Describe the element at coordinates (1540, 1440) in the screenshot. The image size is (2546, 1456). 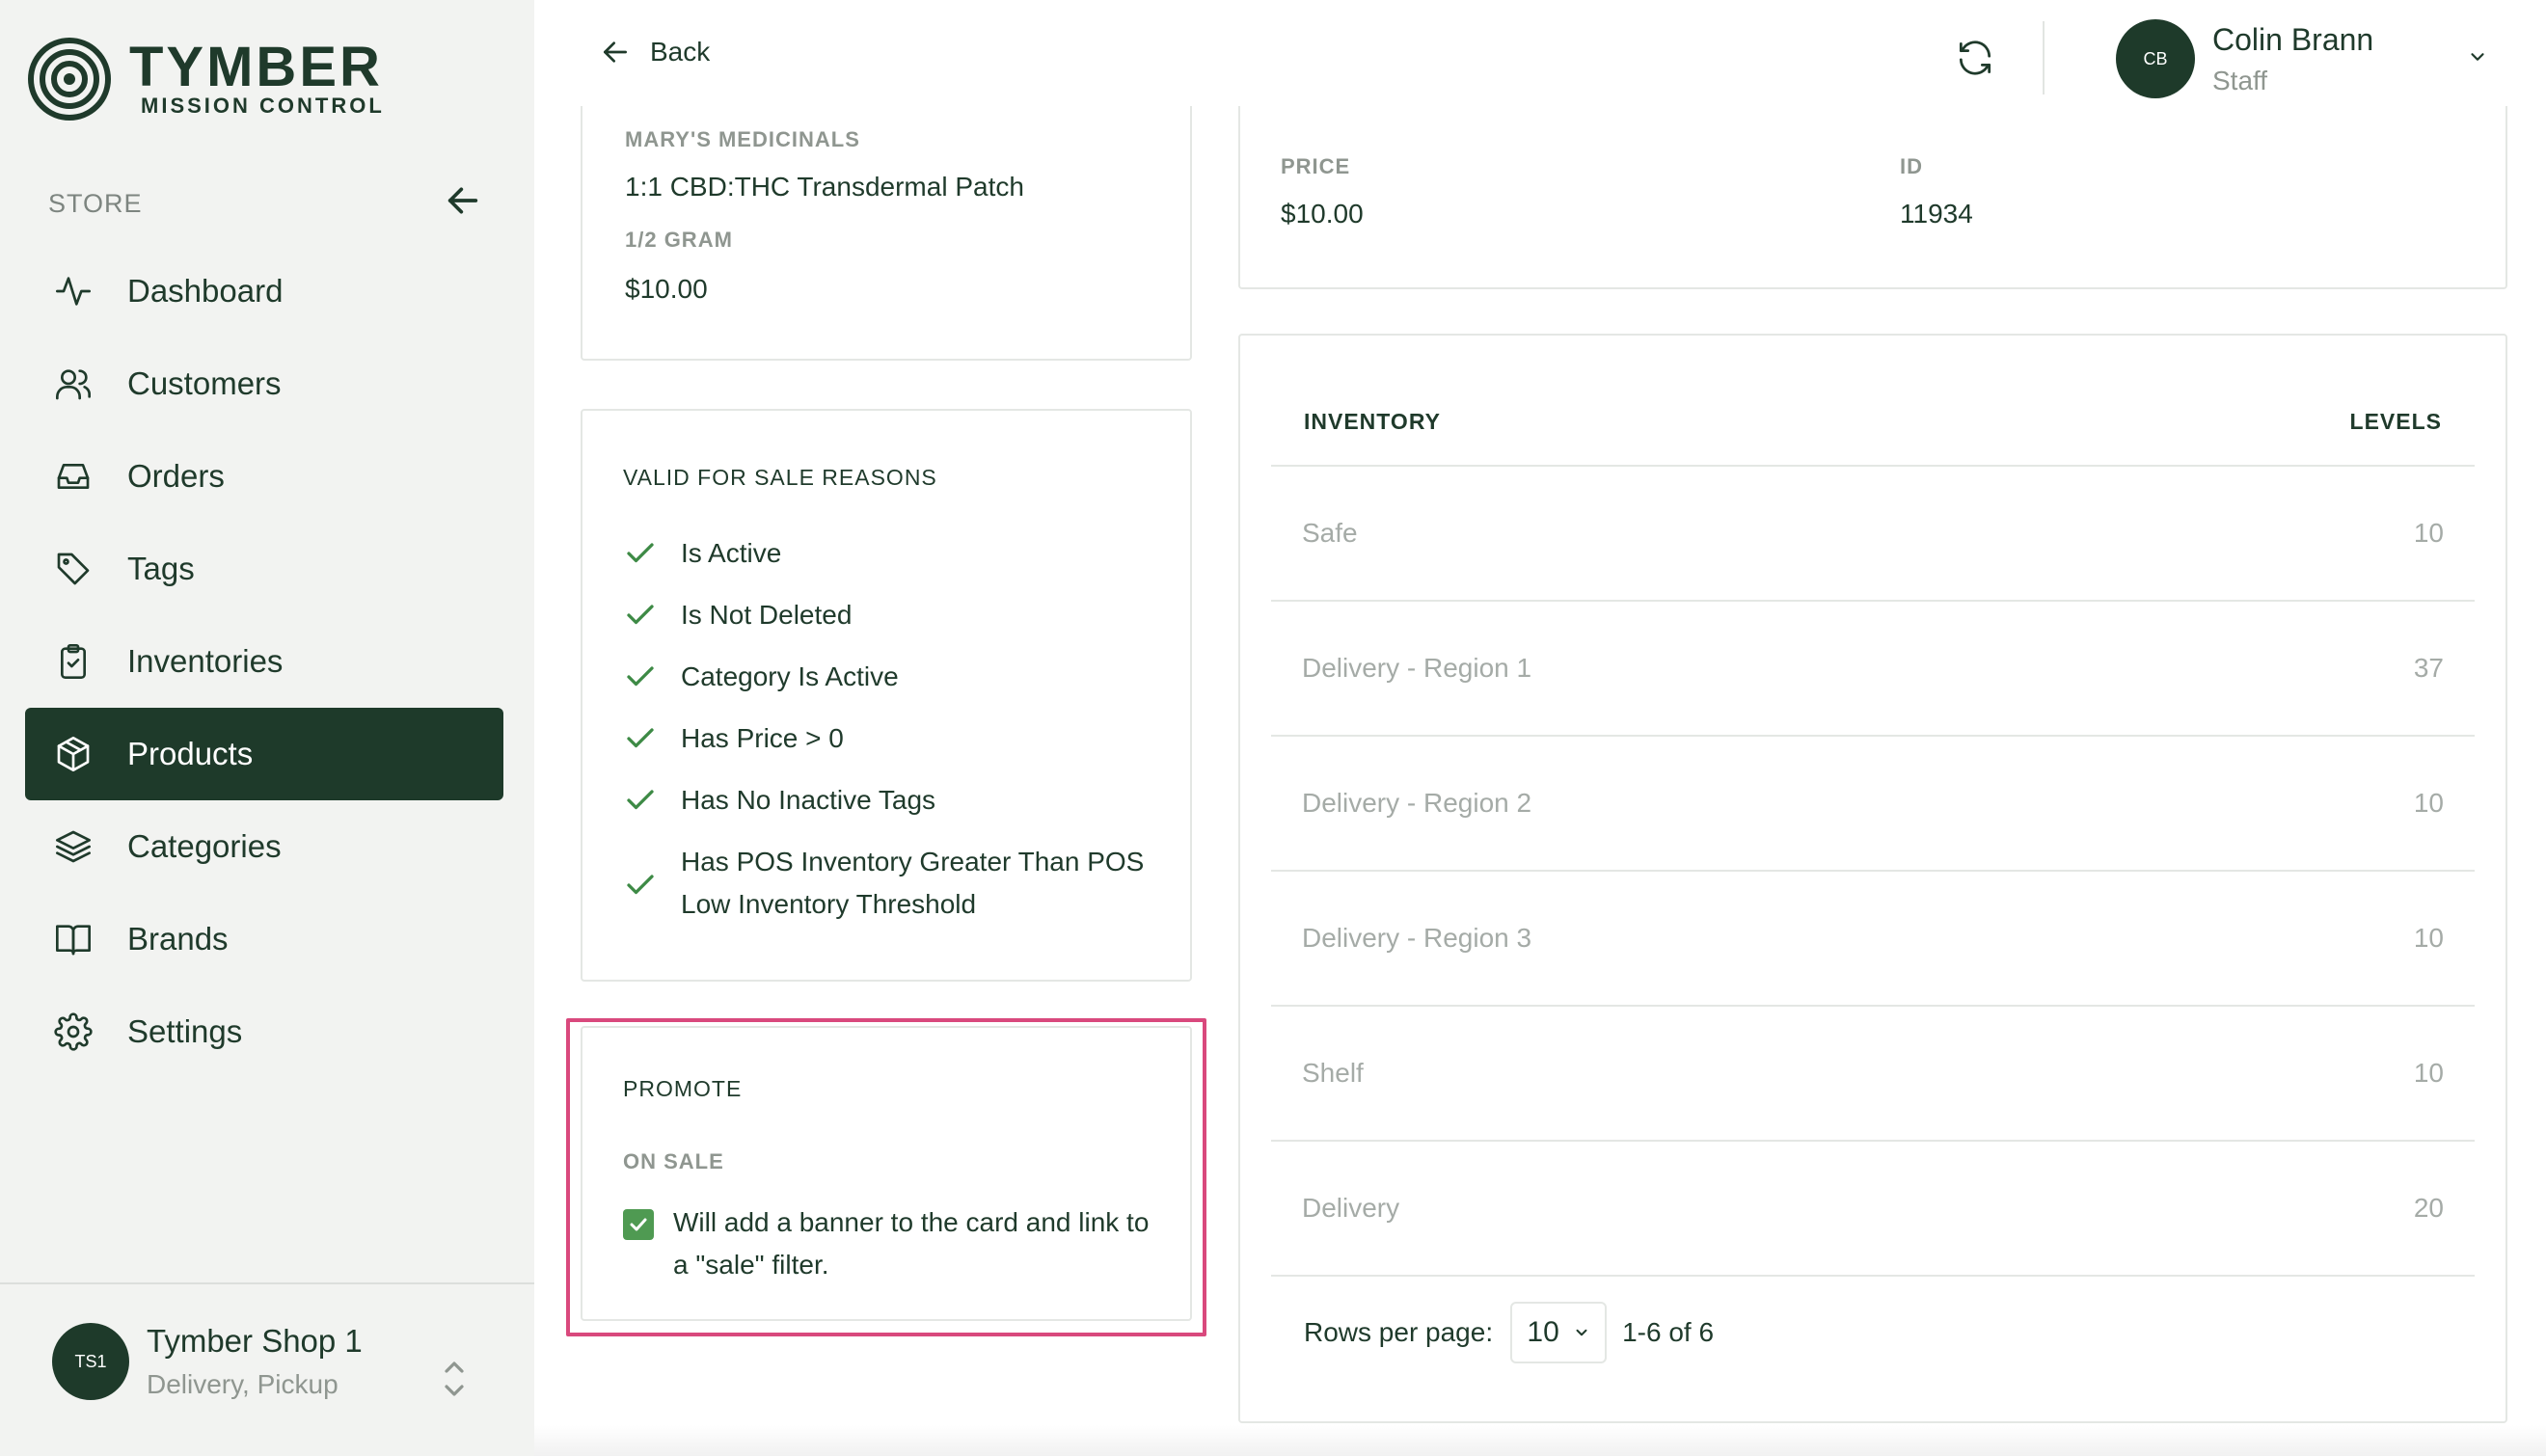
I see `bottom-scroll-shadow` at that location.